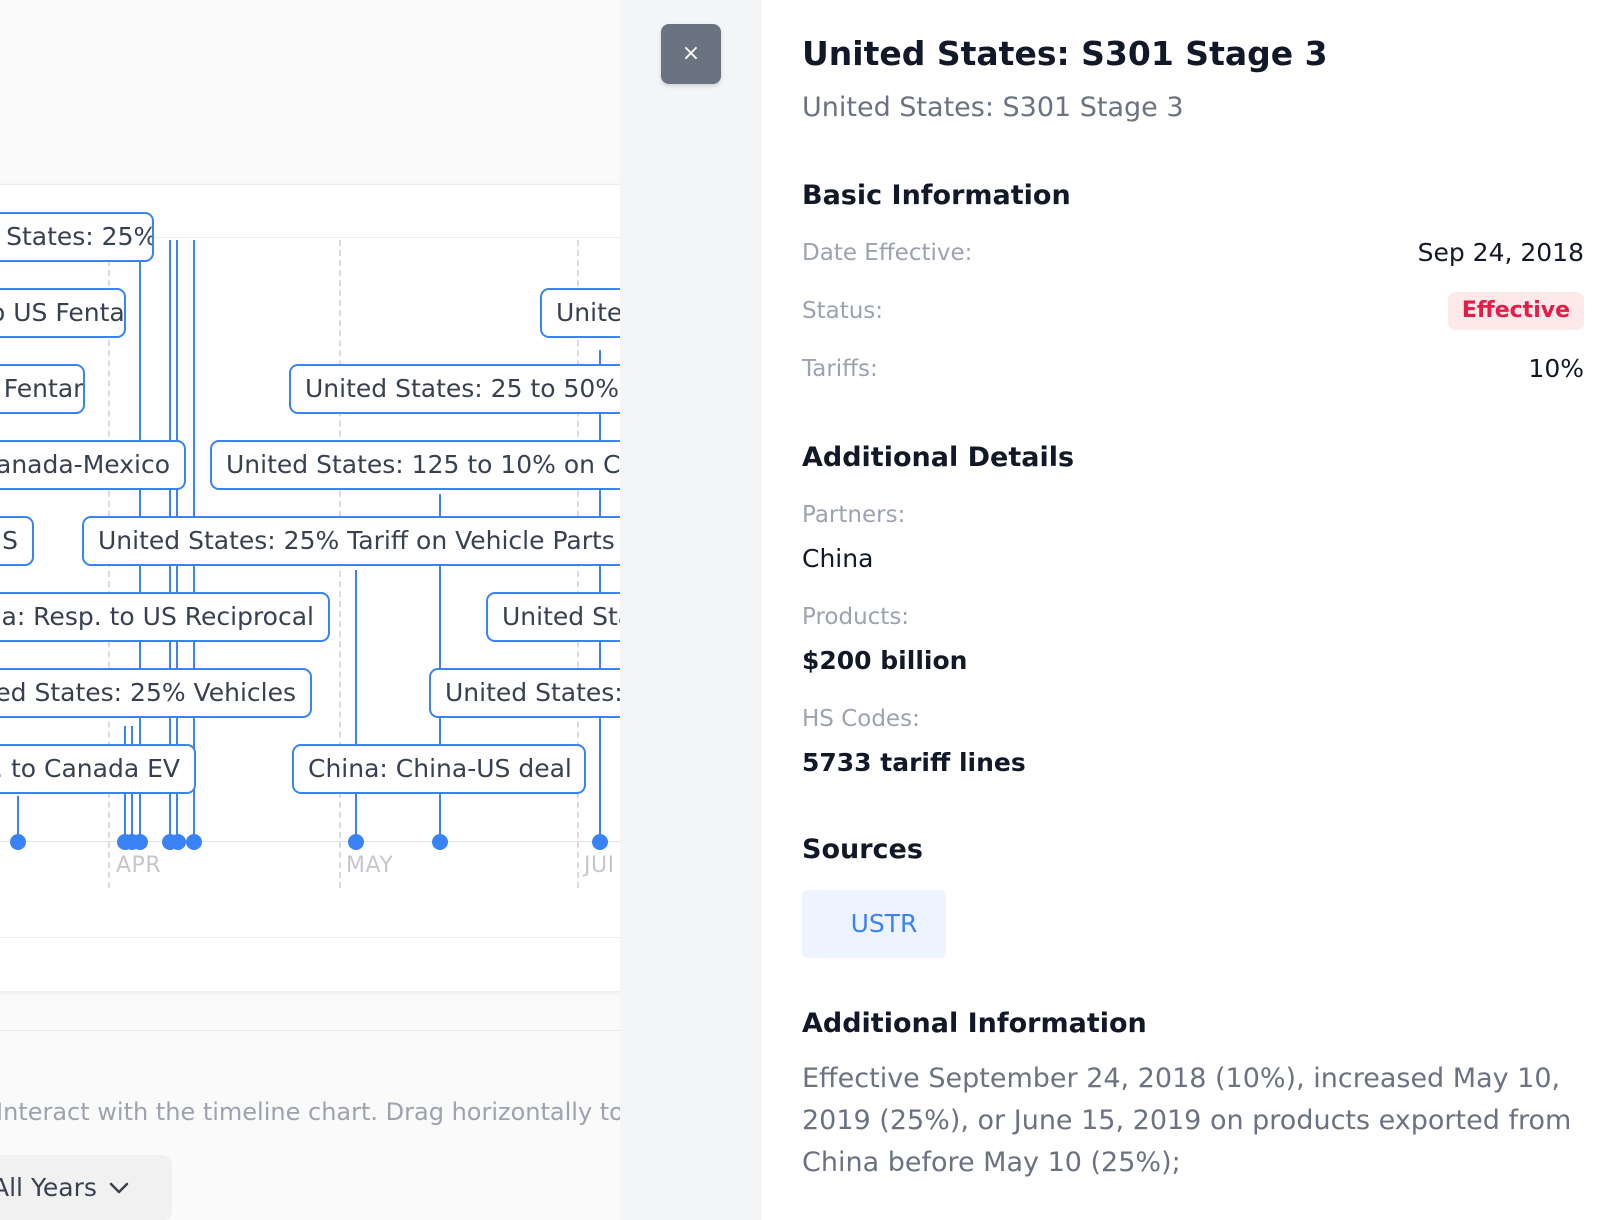 This screenshot has height=1220, width=1604. Describe the element at coordinates (861, 719) in the screenshot. I see `hs-codes-label: HS Codes:` at that location.